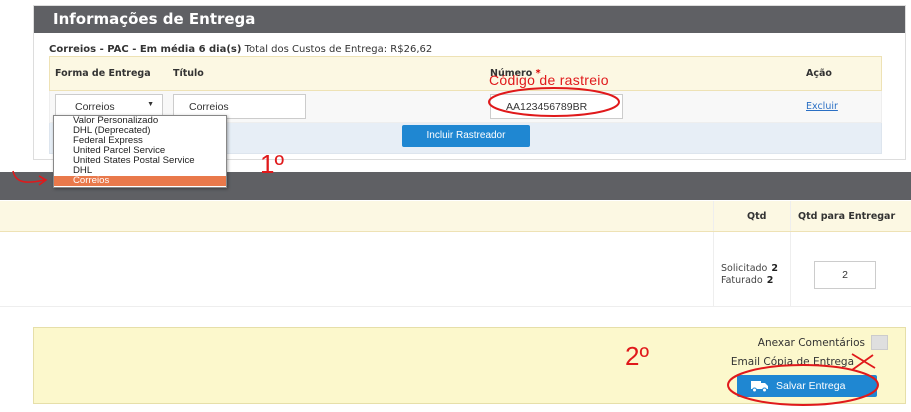 This screenshot has height=412, width=911. Describe the element at coordinates (757, 216) in the screenshot. I see `column-qty: Qtd` at that location.